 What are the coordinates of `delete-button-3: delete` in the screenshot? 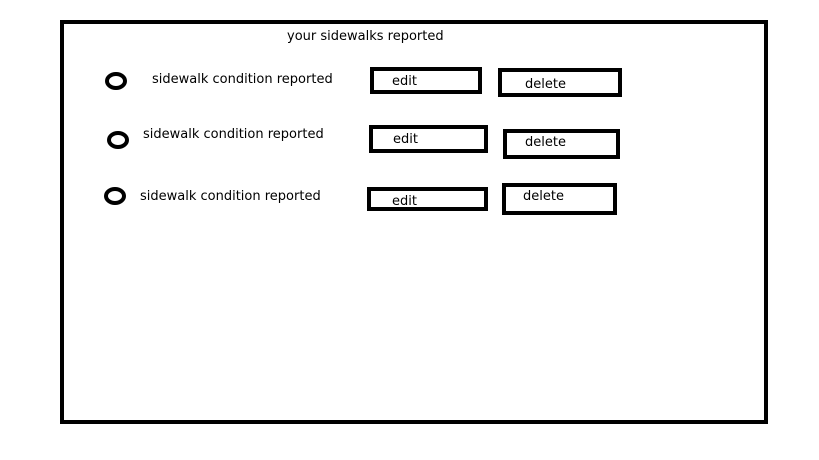 It's located at (559, 199).